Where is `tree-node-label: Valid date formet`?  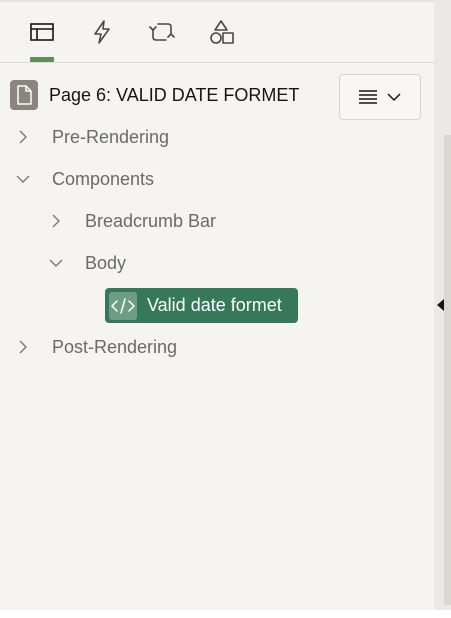
tree-node-label: Valid date formet is located at coordinates (214, 305).